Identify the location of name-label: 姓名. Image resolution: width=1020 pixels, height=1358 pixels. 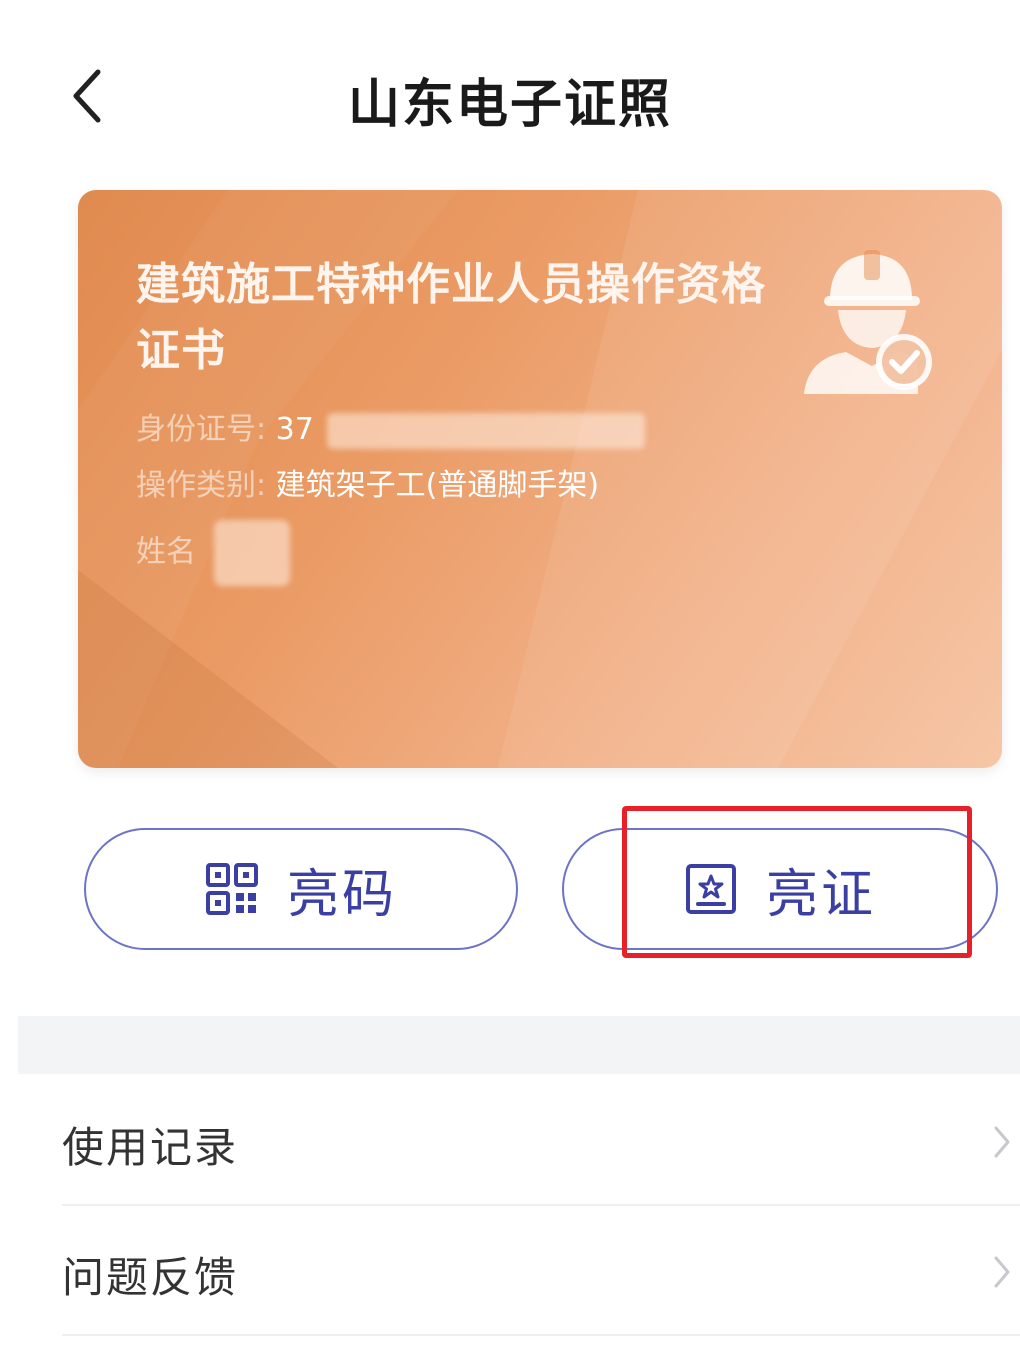
(166, 552).